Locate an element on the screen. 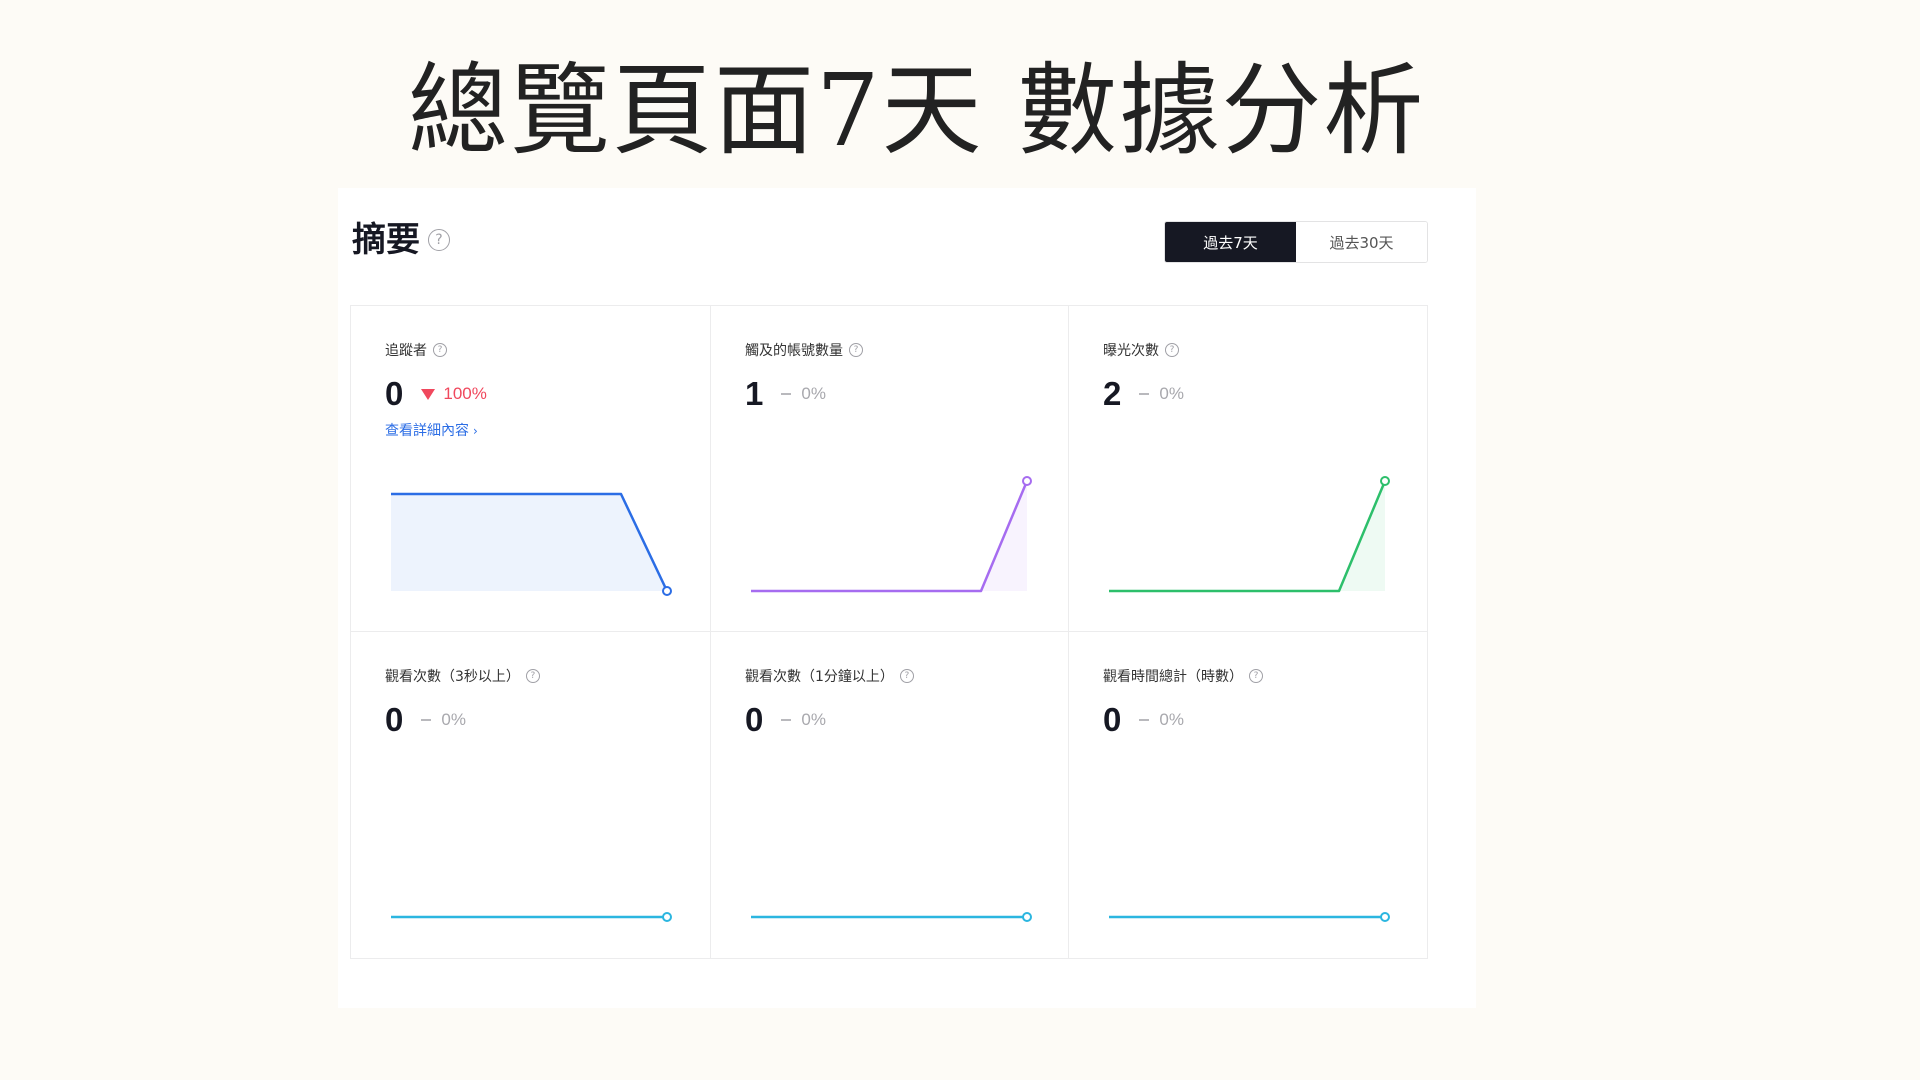  range-30-days-button: 過去30天 is located at coordinates (1361, 242).